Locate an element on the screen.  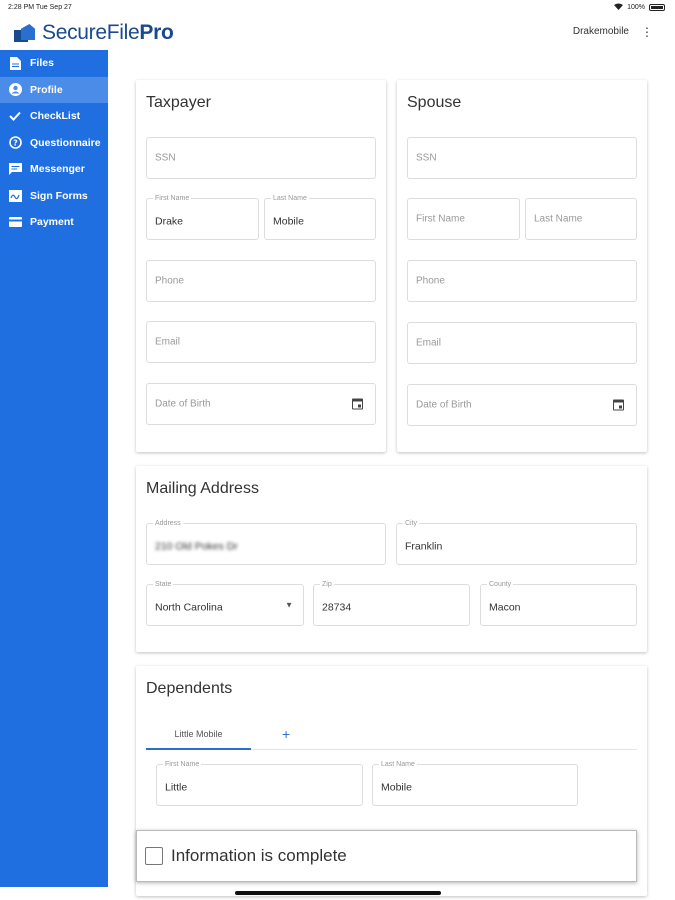
sidebar-item-label: Files is located at coordinates (42, 63).